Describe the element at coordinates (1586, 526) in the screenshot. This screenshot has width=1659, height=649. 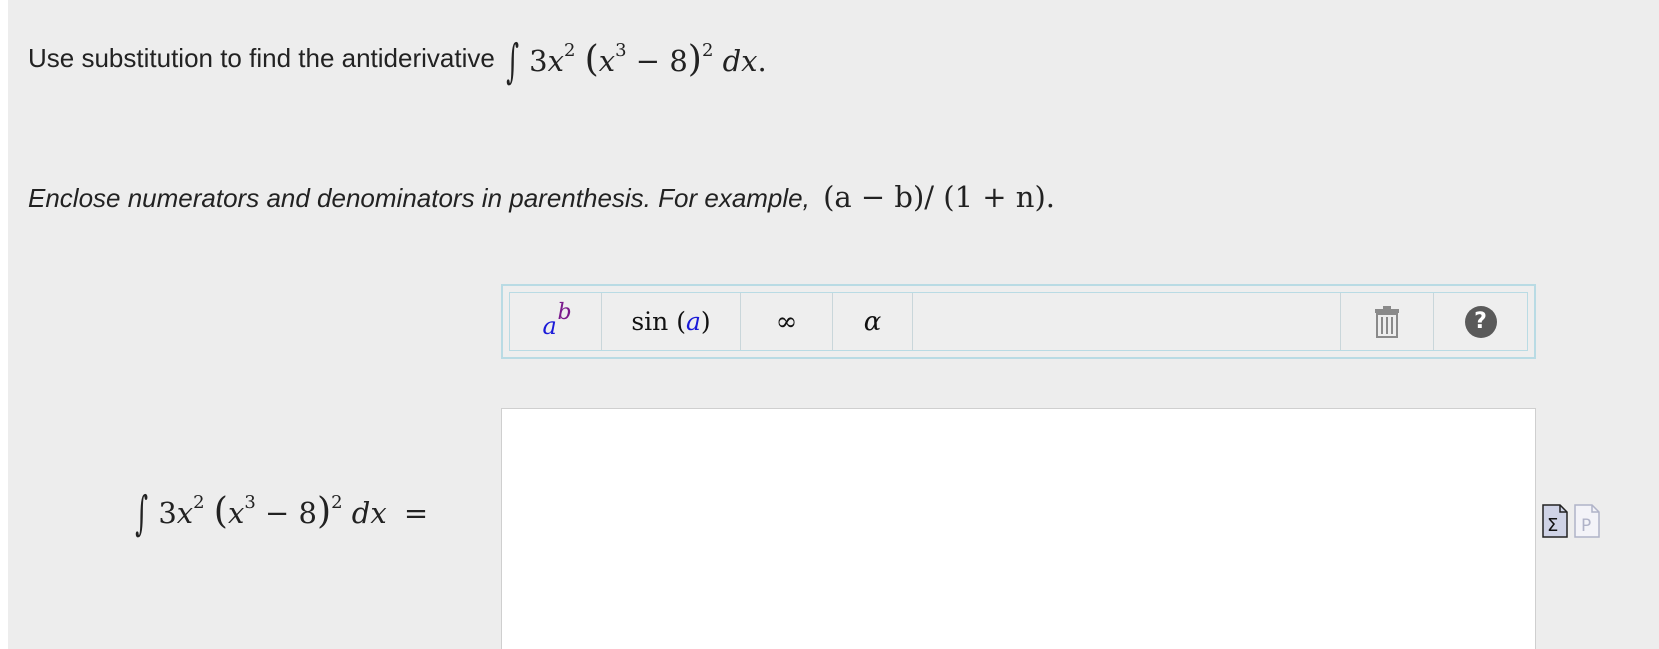
I see `svg-text: P` at that location.